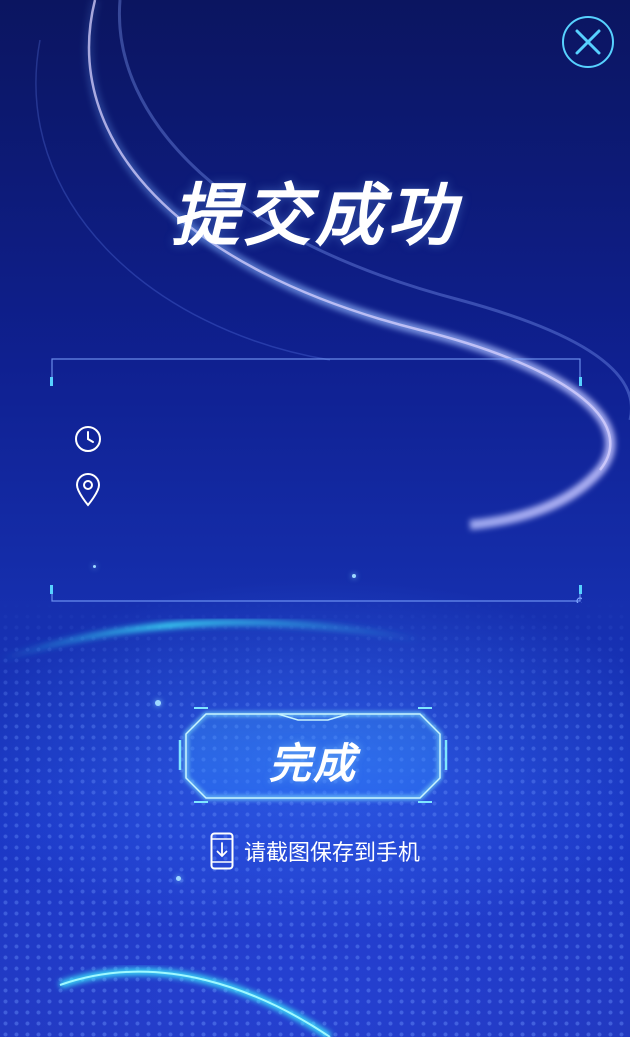 The height and width of the screenshot is (1037, 630). I want to click on location-pin-icon, so click(88, 490).